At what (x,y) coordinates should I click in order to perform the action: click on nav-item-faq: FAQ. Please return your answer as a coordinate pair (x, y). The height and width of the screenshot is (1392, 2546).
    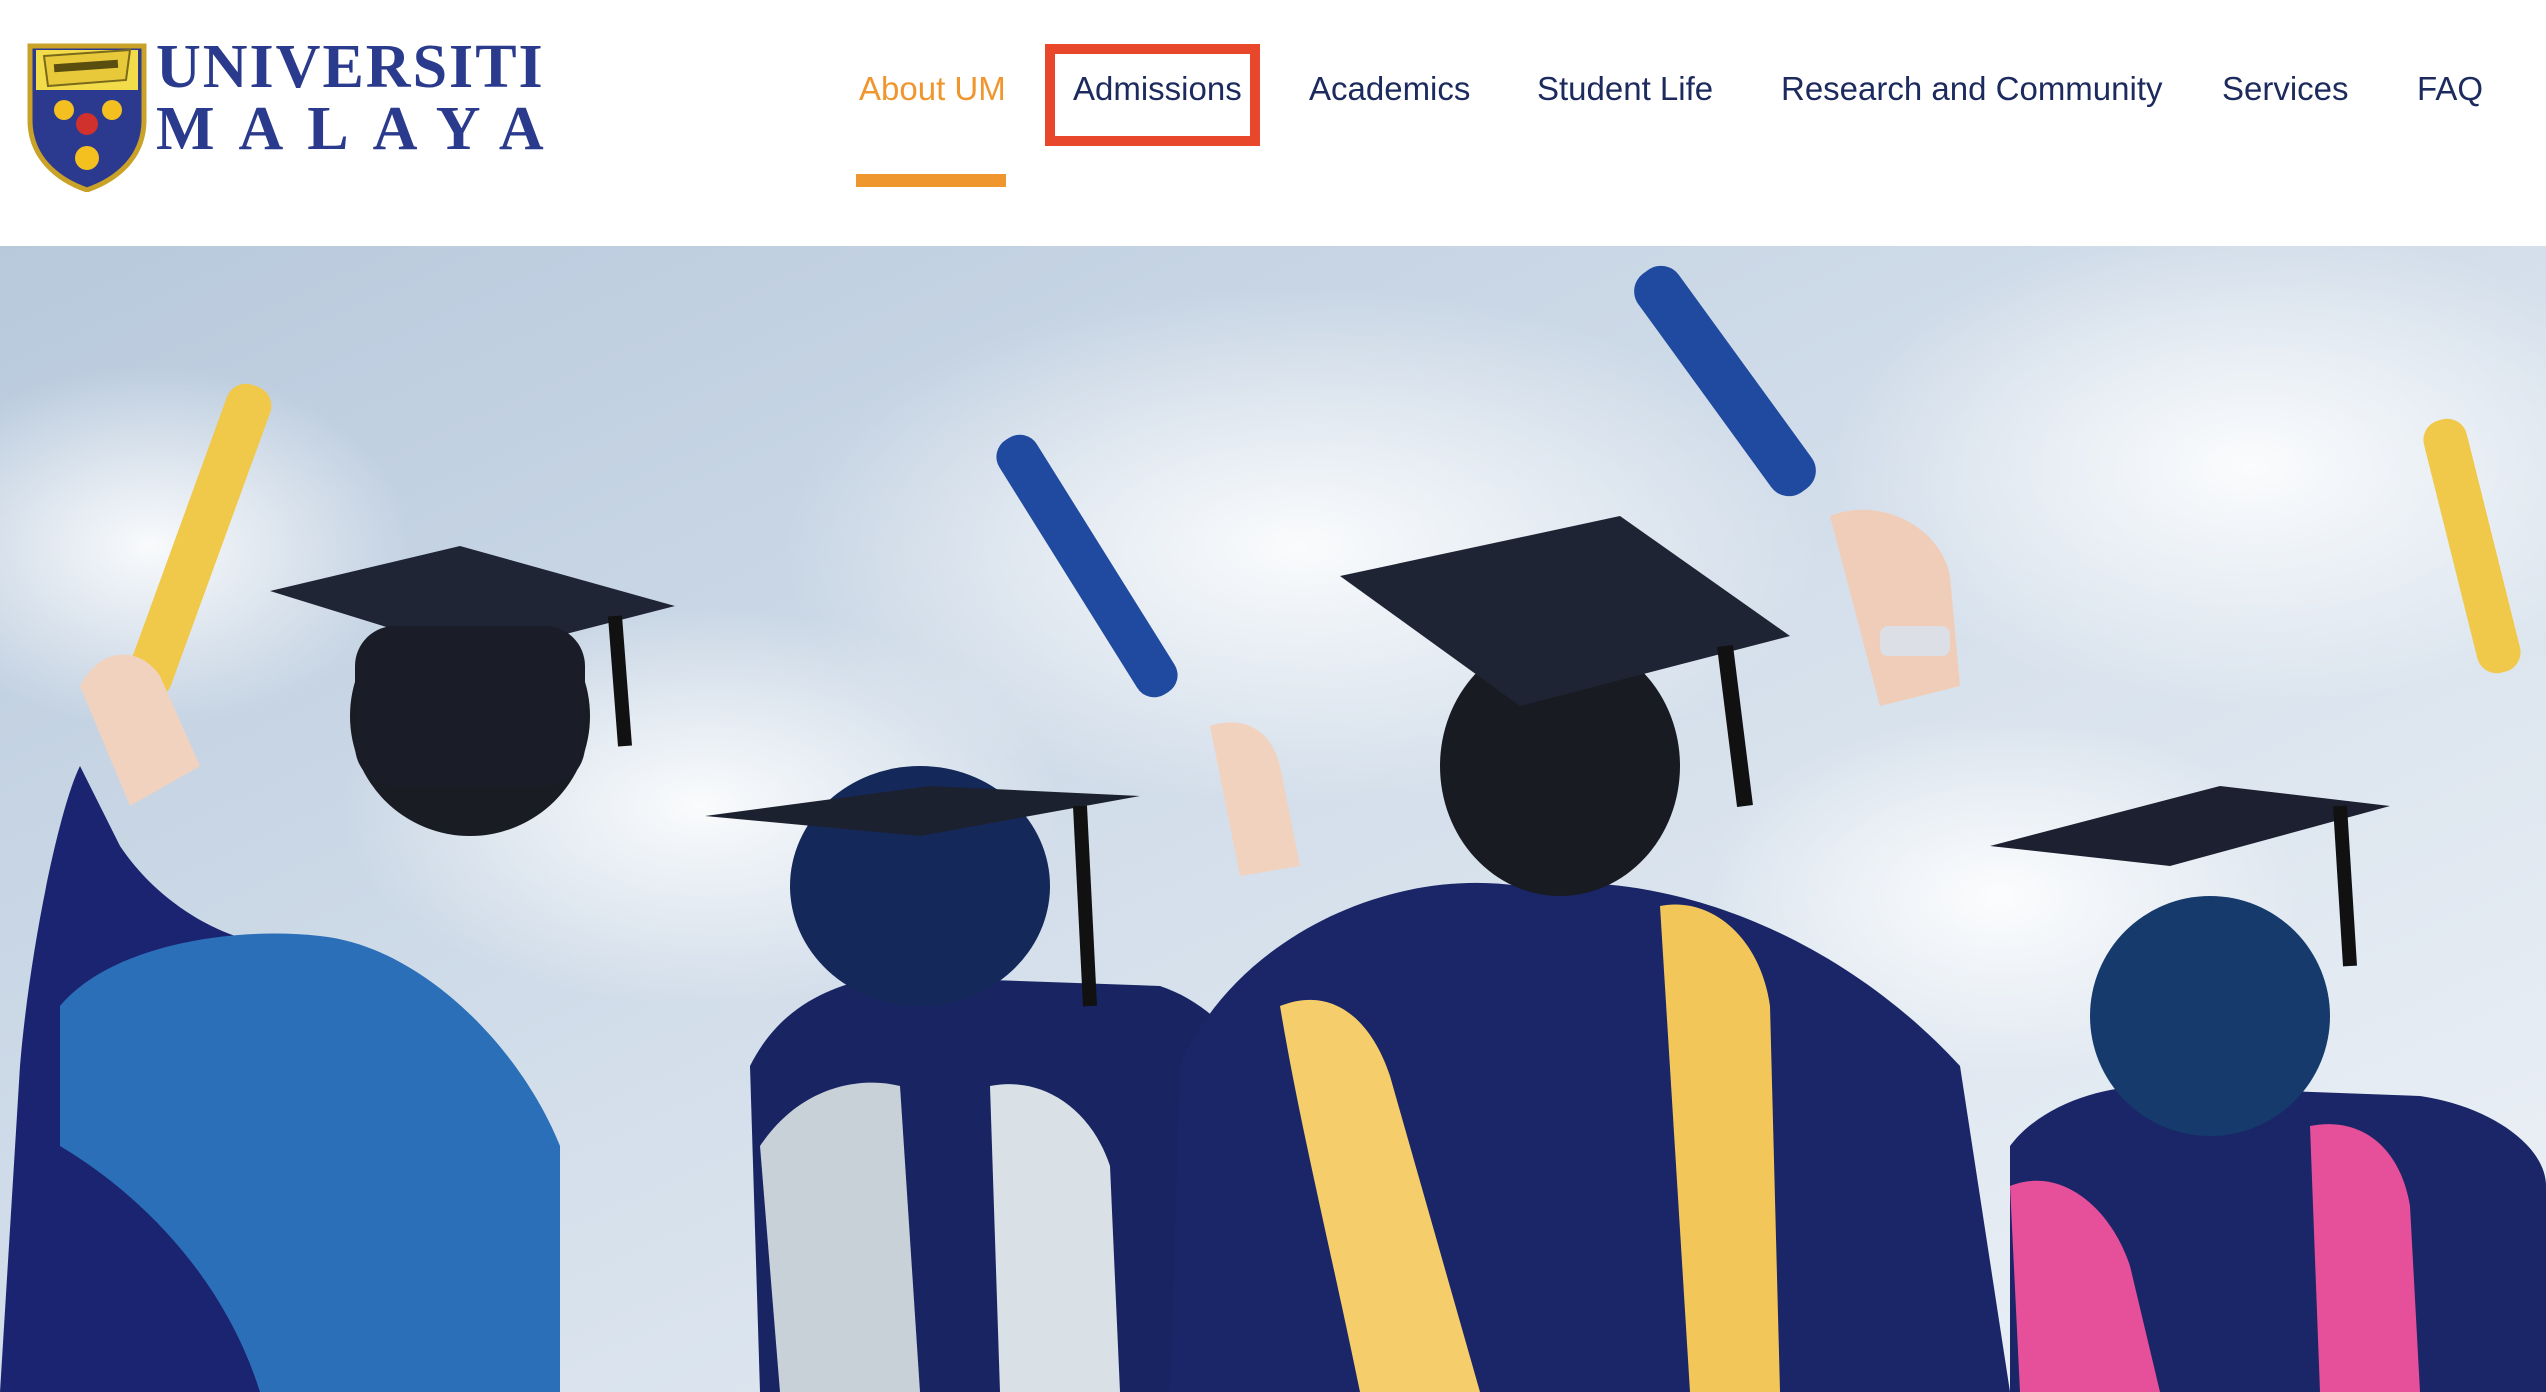
    Looking at the image, I should click on (2450, 89).